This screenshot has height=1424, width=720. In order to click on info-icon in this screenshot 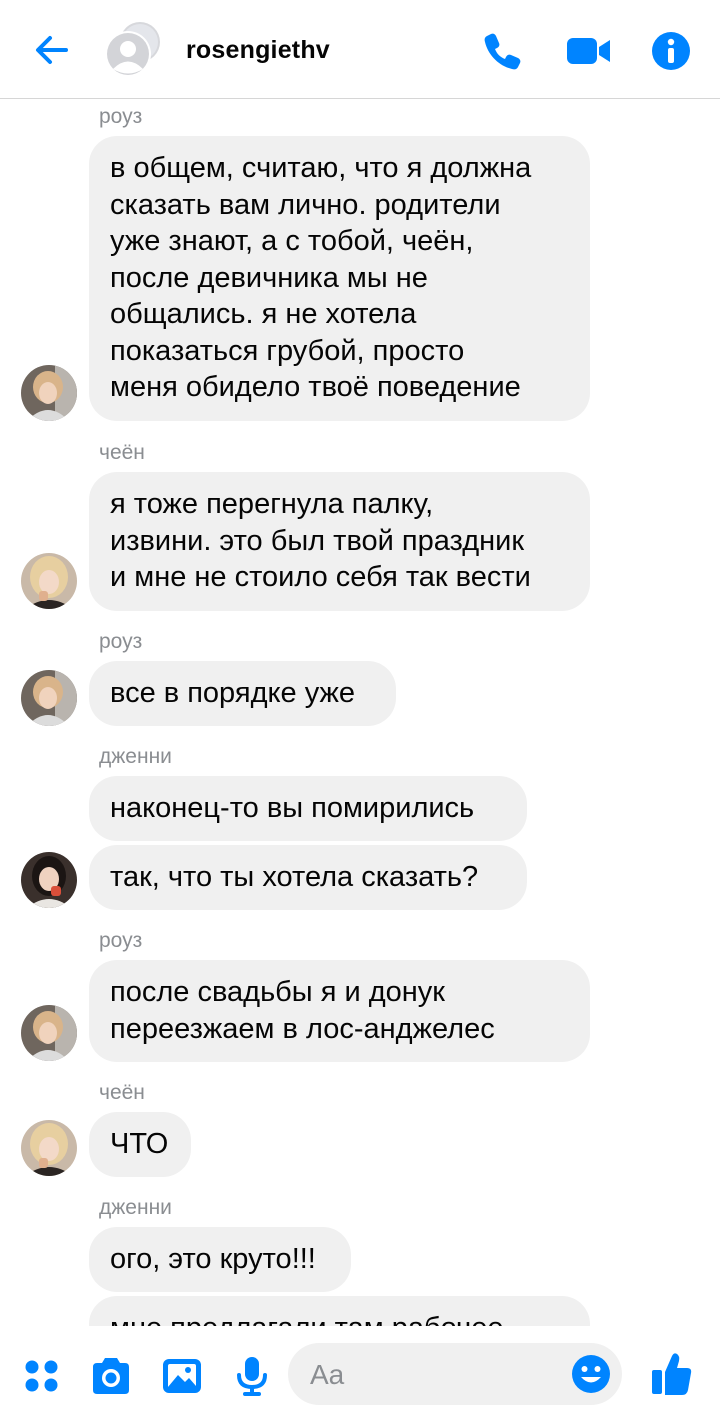, I will do `click(671, 51)`.